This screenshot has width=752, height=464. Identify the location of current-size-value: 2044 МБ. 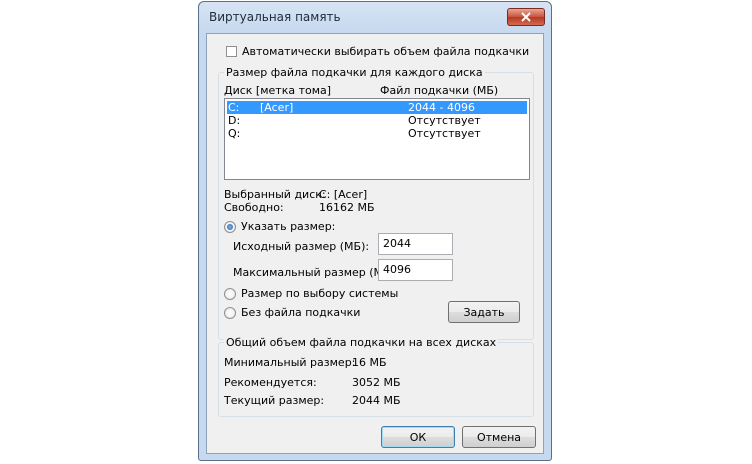
(376, 400).